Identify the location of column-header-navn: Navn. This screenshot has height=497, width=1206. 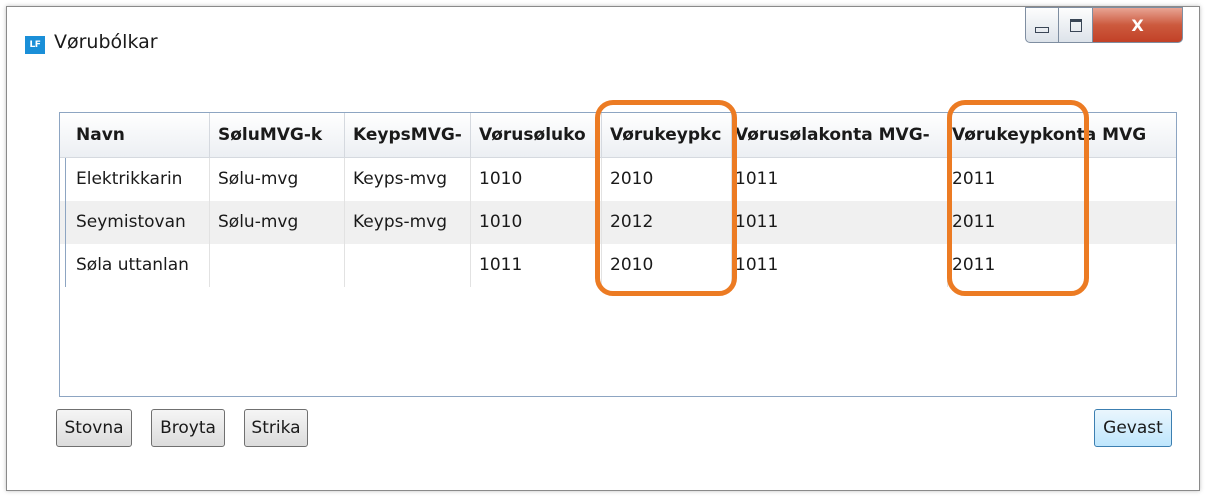
(139, 135).